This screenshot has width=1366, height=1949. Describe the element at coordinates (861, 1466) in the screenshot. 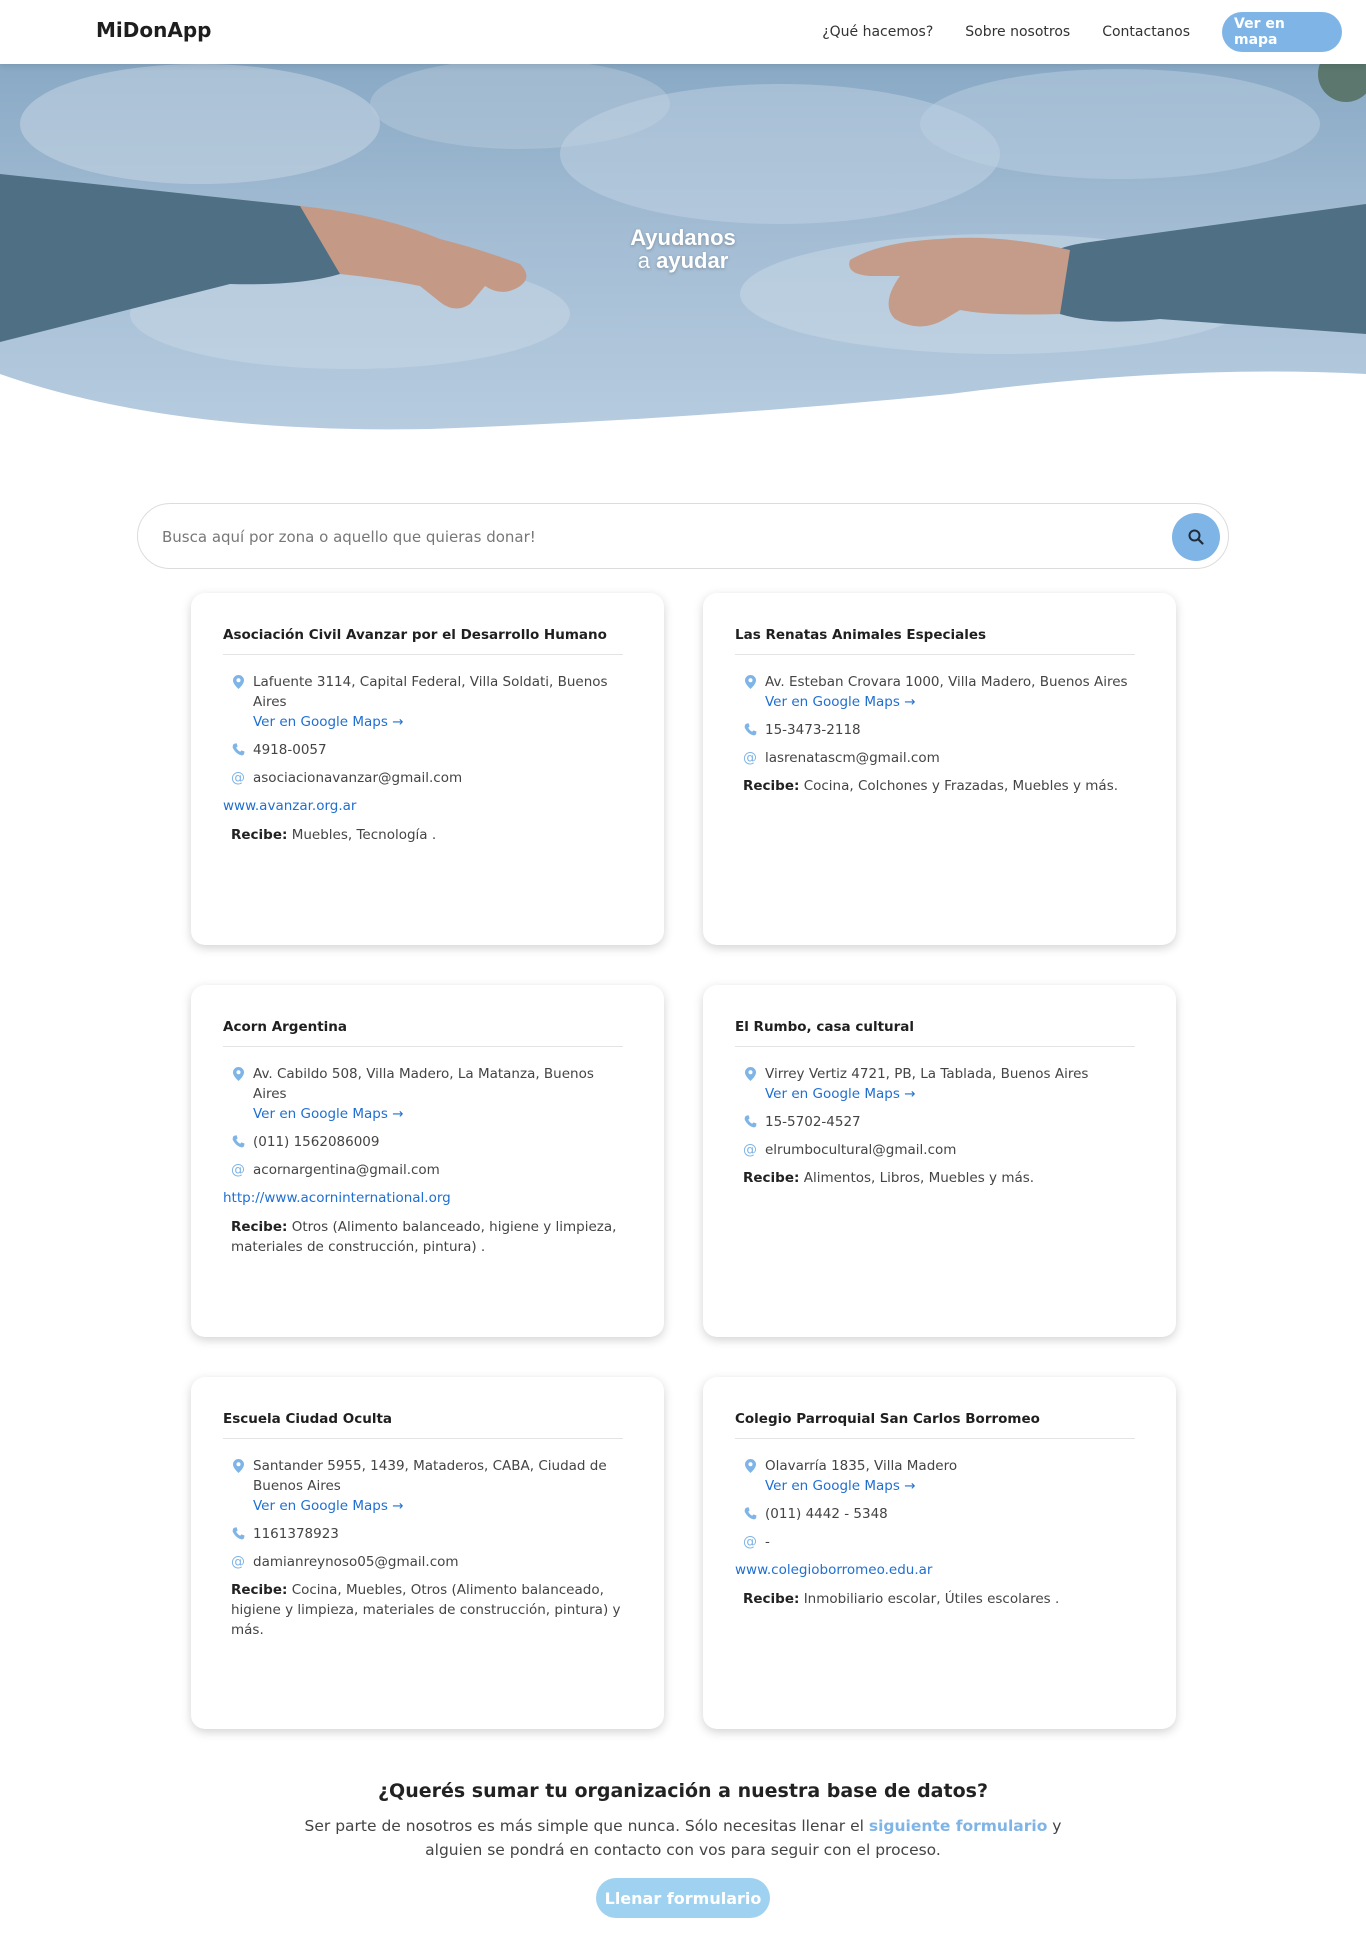

I see `address-text: Olavarría 1835, Villa Madero` at that location.